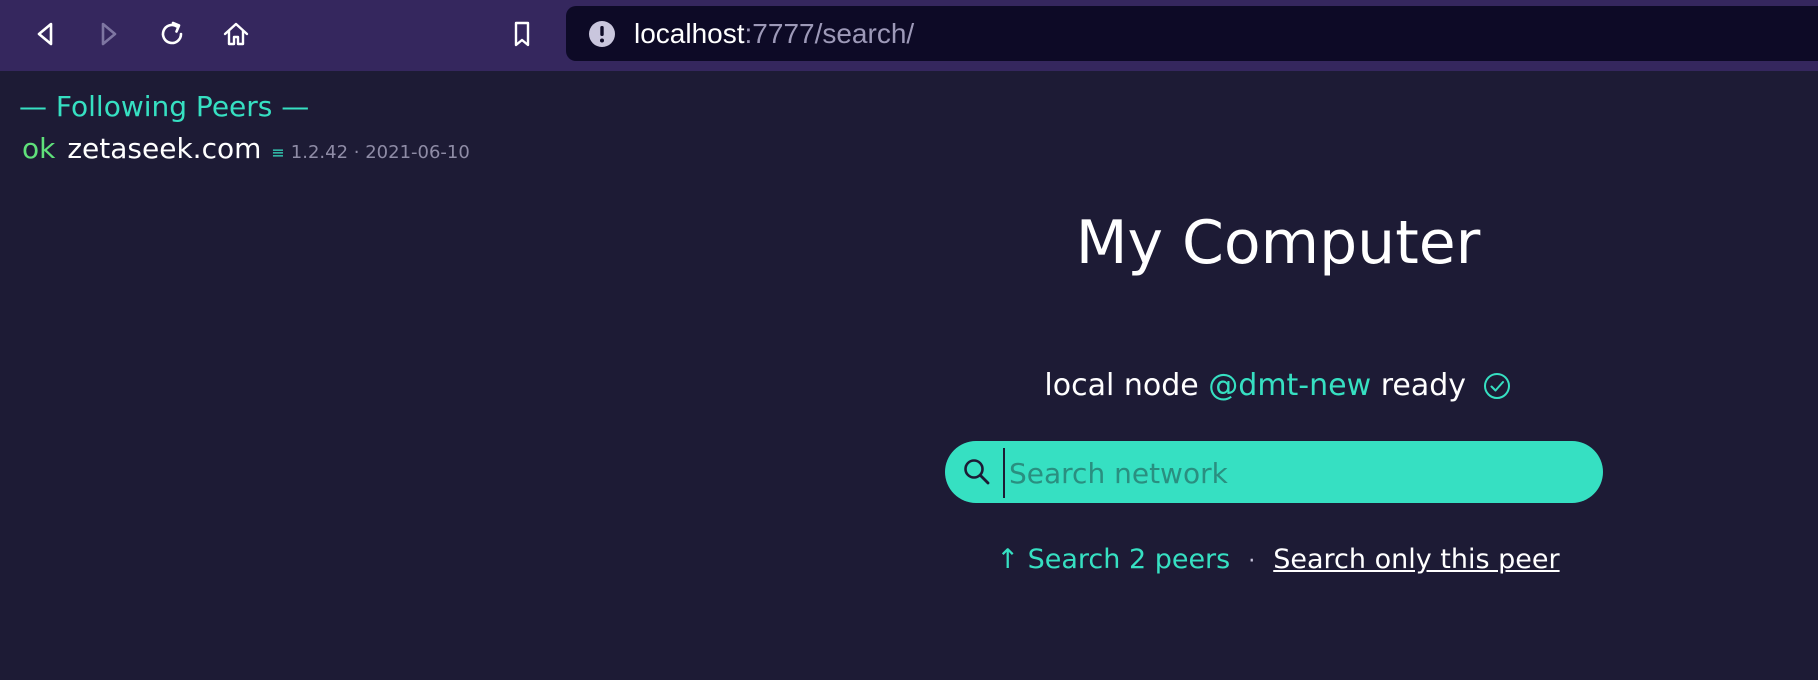 The height and width of the screenshot is (680, 1818). I want to click on search-peers-link: ↑ Search 2 peers, so click(1113, 559).